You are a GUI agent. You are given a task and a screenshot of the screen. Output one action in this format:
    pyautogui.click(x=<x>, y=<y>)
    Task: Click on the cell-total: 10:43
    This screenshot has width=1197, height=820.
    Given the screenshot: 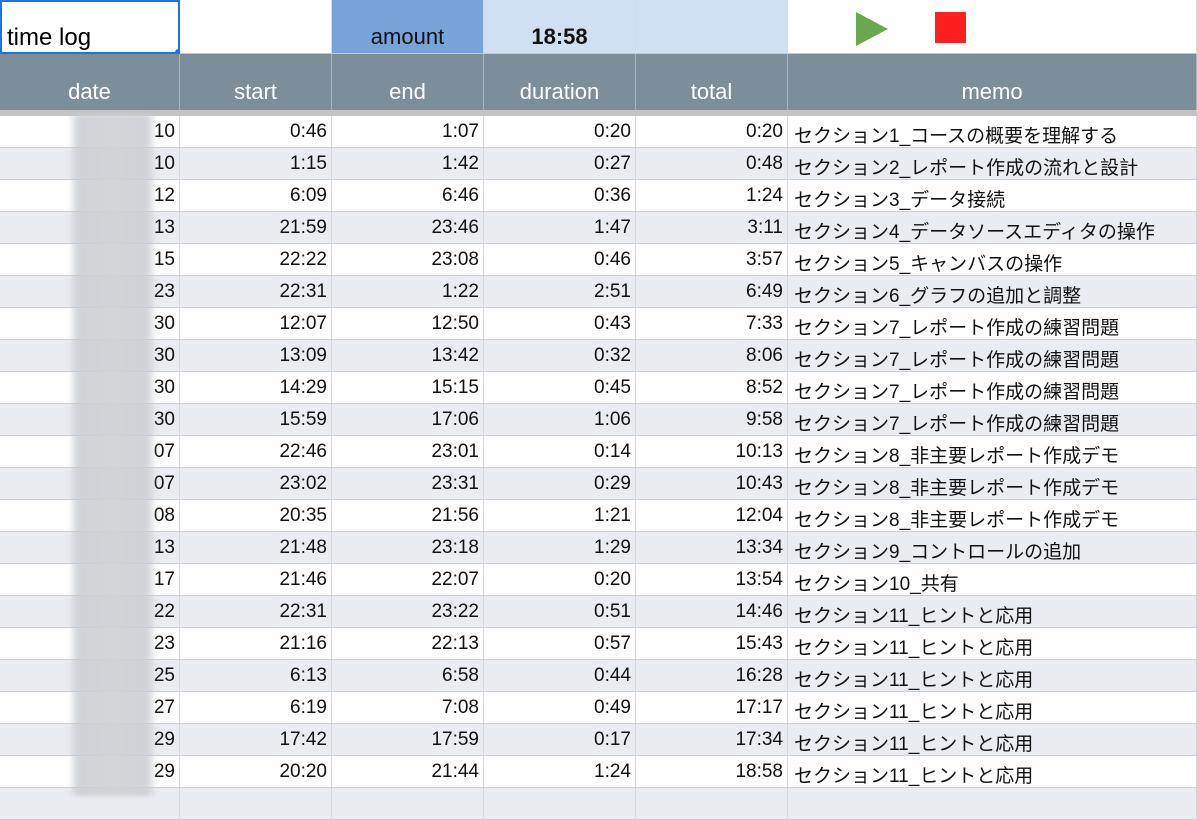 What is the action you would take?
    pyautogui.click(x=712, y=484)
    